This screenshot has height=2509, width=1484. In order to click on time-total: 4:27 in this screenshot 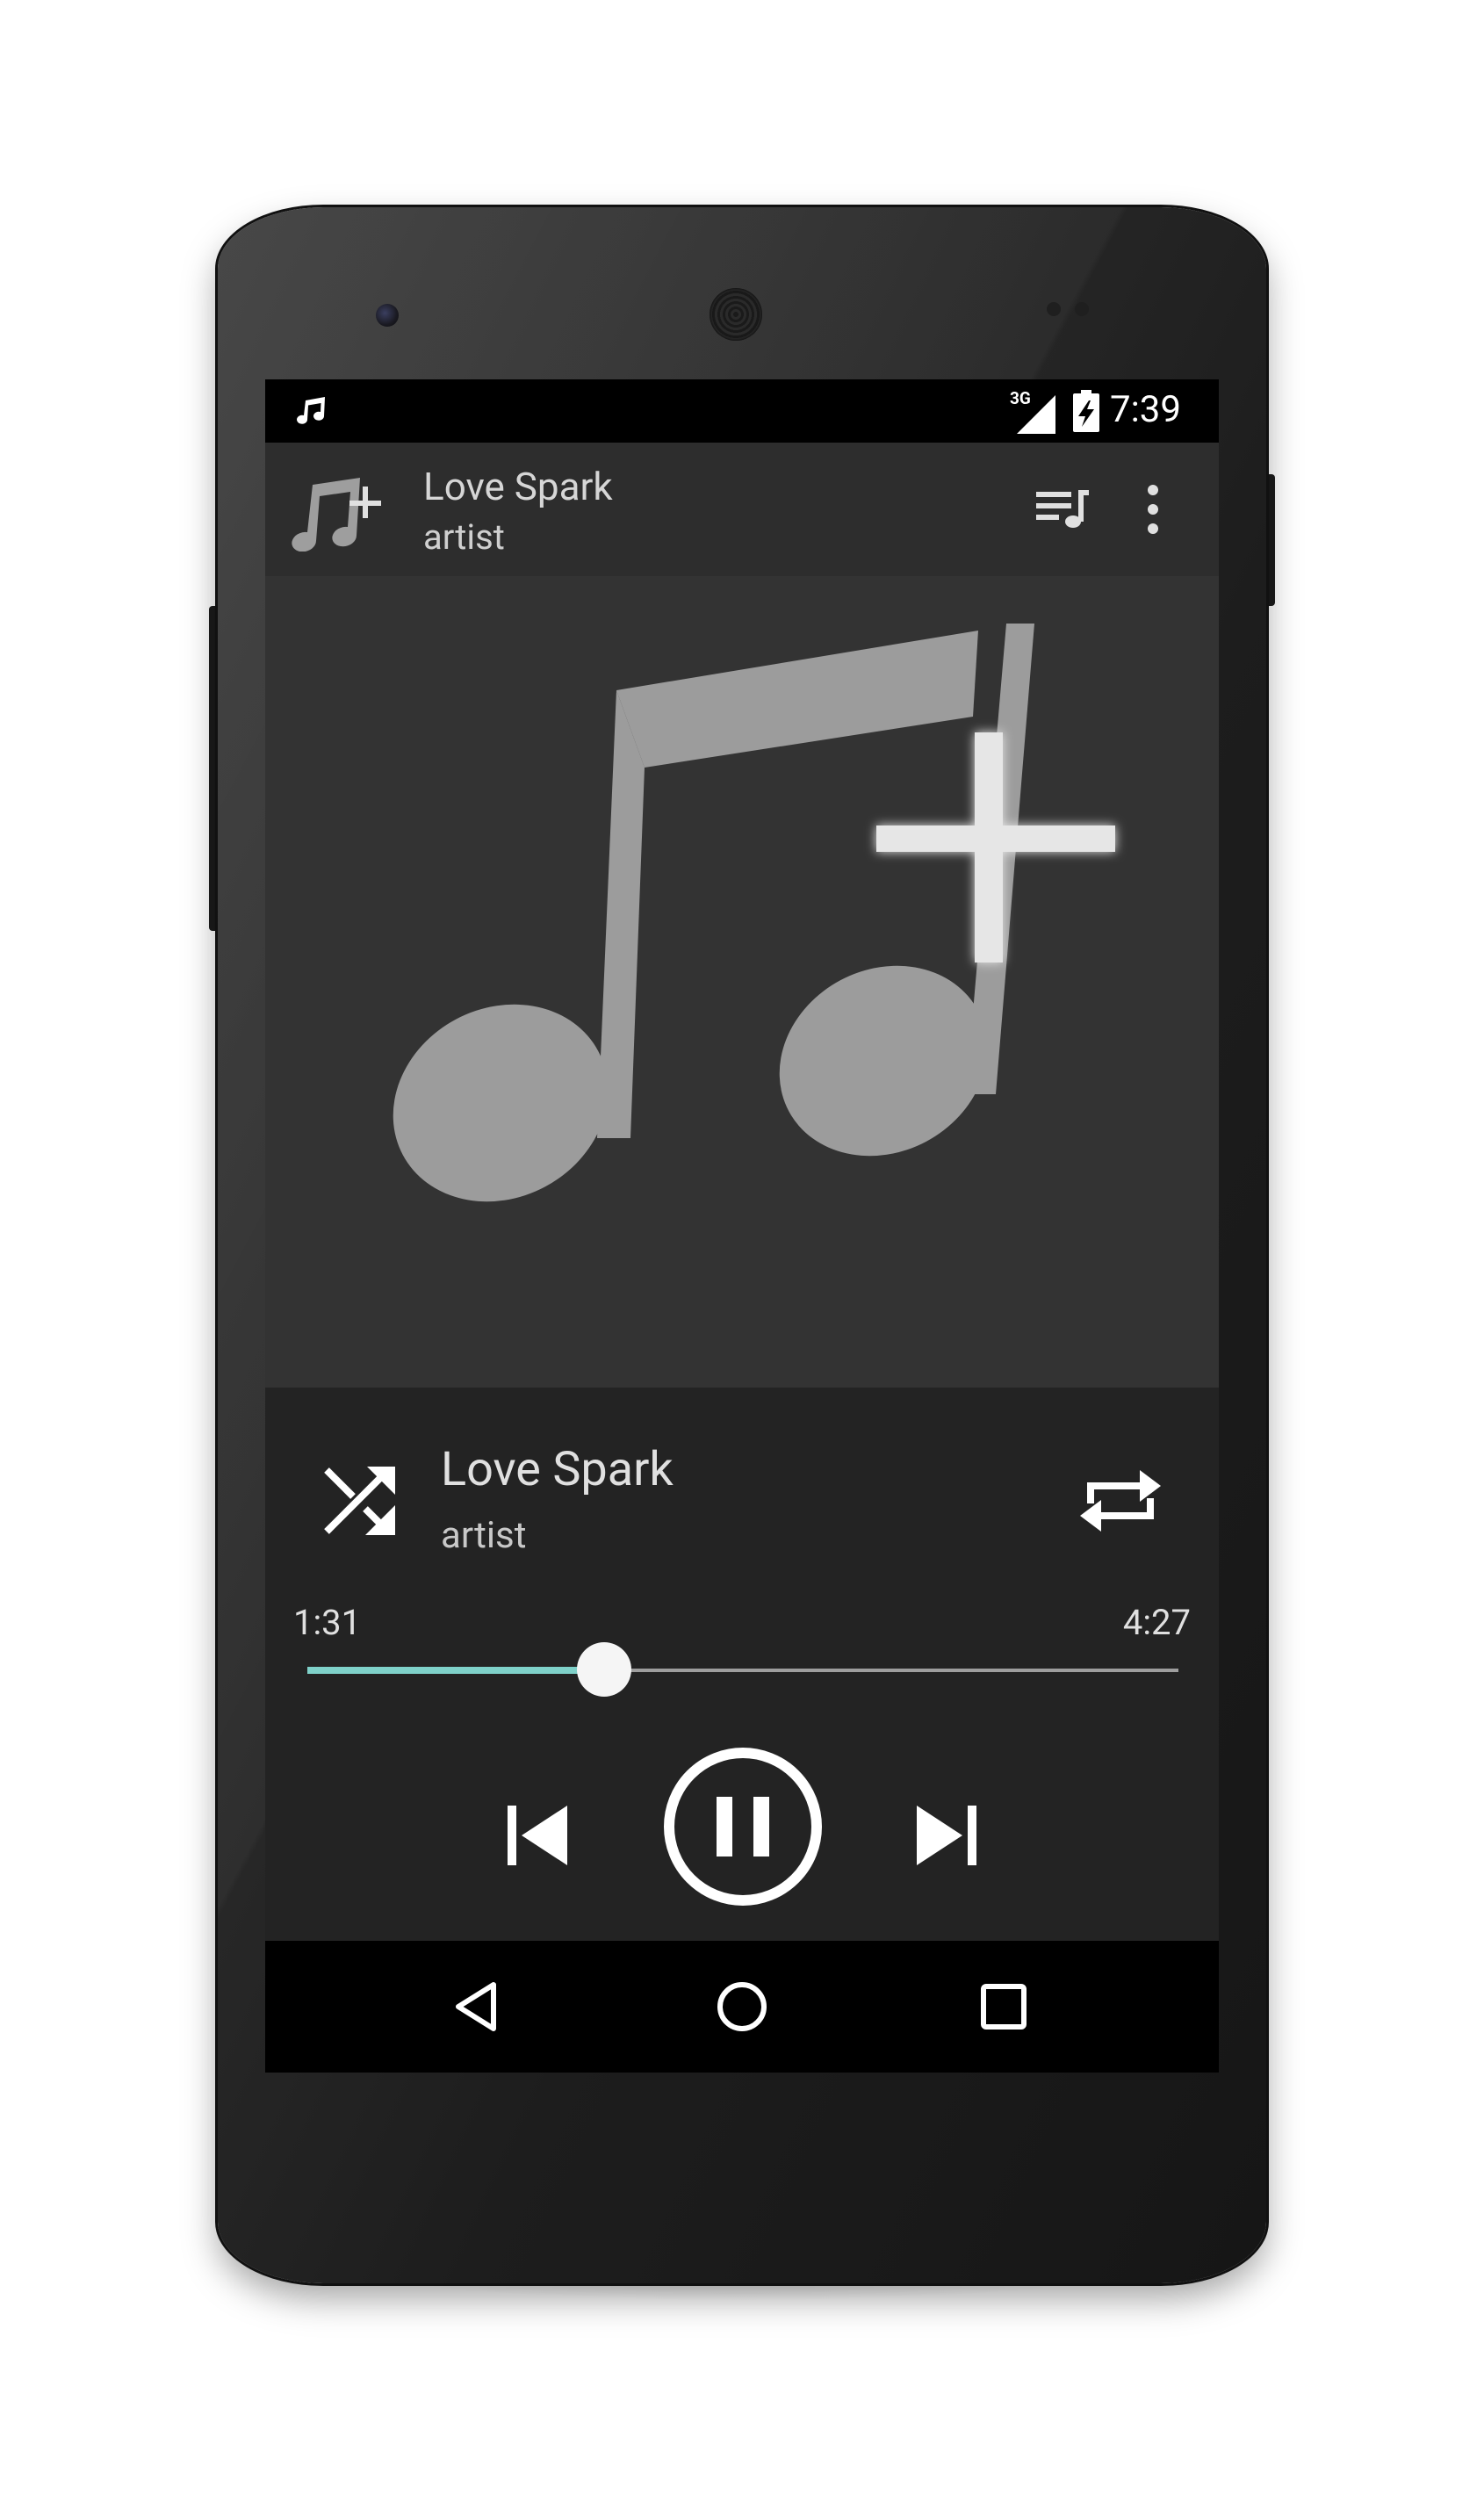, I will do `click(1156, 1622)`.